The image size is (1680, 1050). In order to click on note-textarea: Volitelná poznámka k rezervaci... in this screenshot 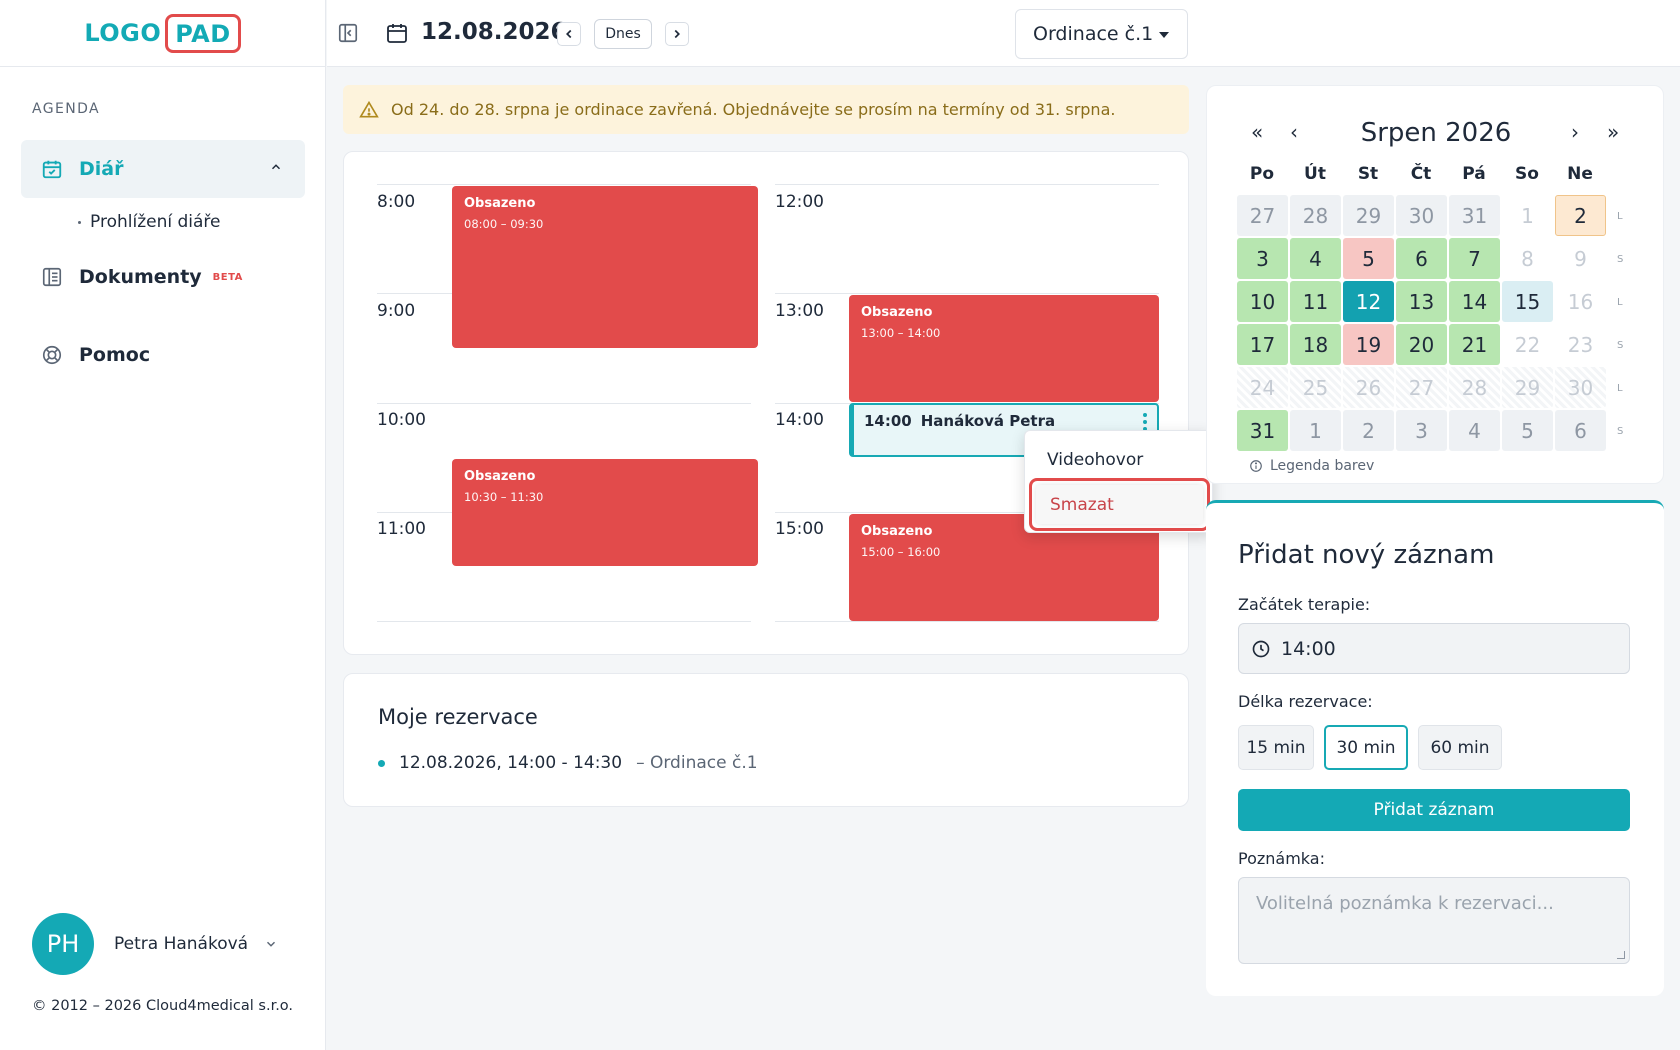, I will do `click(1434, 920)`.